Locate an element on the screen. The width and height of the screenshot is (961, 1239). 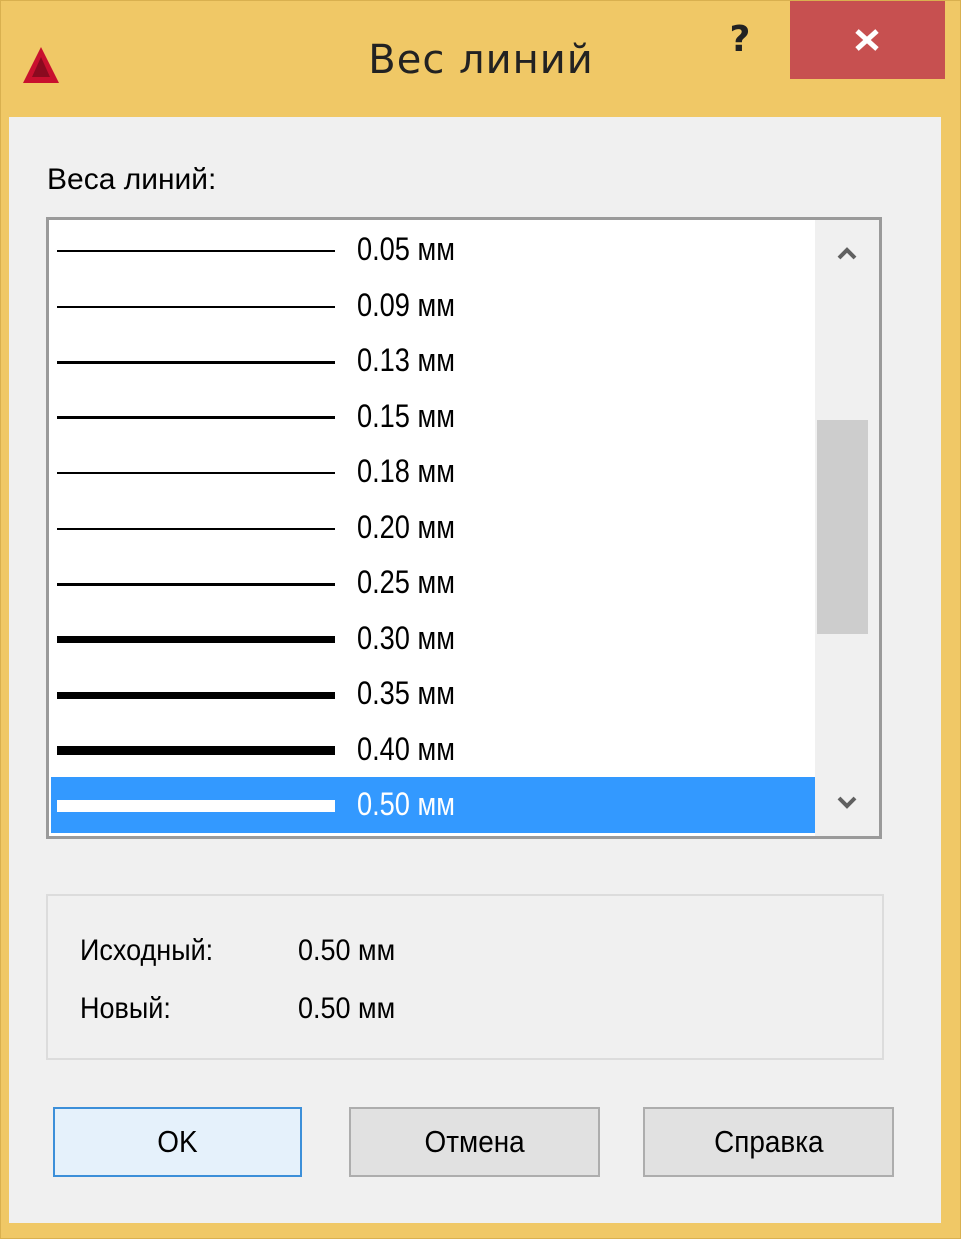
lineweight-item-label: 0.20 мм is located at coordinates (406, 526).